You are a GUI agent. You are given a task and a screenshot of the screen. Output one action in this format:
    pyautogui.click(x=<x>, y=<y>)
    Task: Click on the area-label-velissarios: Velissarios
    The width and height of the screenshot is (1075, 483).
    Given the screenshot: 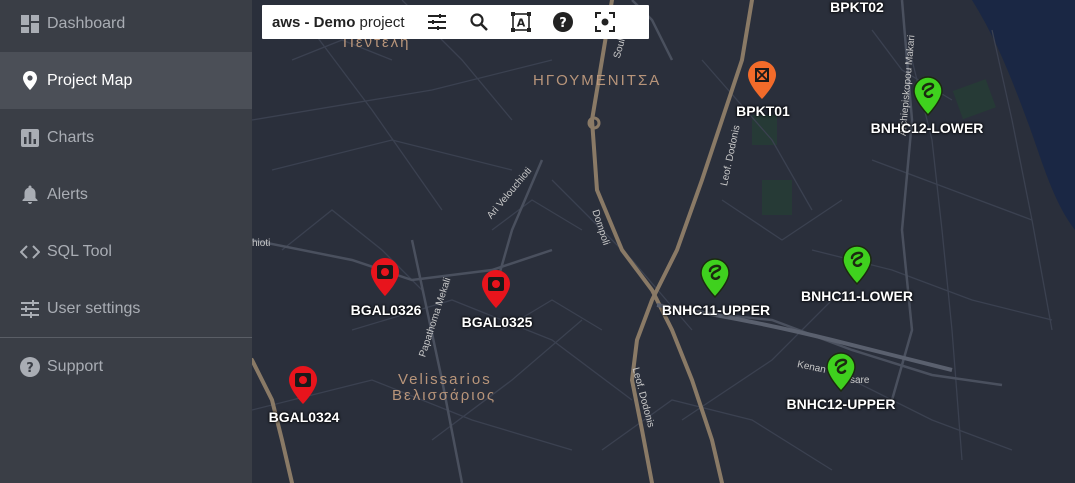 What is the action you would take?
    pyautogui.click(x=445, y=379)
    